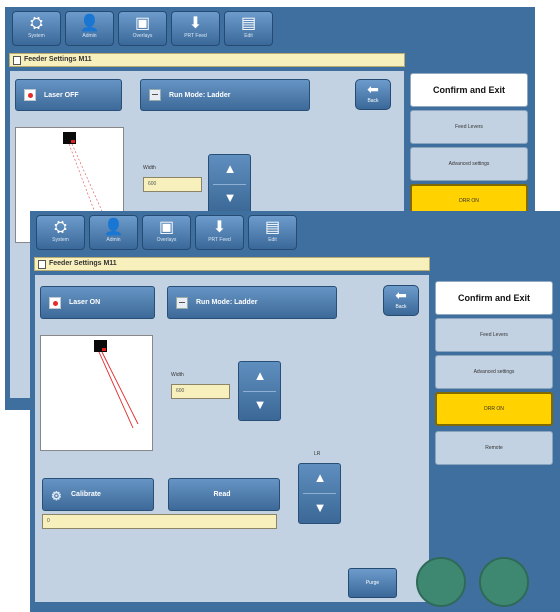 The width and height of the screenshot is (560, 612). I want to click on round-button-right, so click(504, 582).